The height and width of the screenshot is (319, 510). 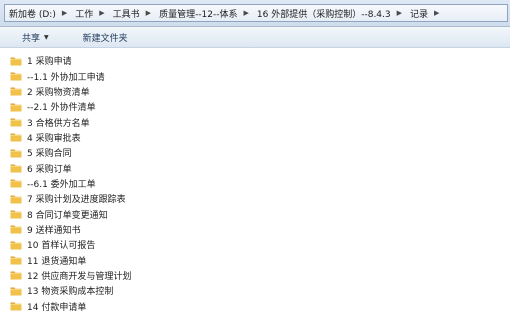 What do you see at coordinates (70, 292) in the screenshot?
I see `folder-name: 13 物资采购成本控制` at bounding box center [70, 292].